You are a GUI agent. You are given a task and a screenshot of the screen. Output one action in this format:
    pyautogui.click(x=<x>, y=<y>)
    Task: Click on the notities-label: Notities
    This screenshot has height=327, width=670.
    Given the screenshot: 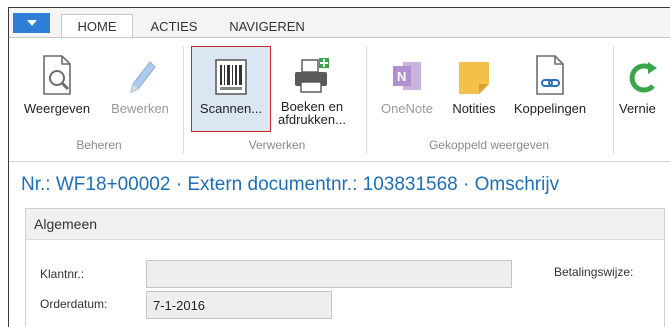 What is the action you would take?
    pyautogui.click(x=474, y=108)
    